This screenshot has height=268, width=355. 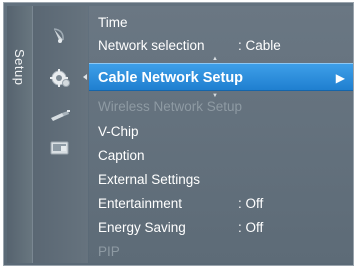 I want to click on menu-item-label: PIP, so click(x=109, y=251).